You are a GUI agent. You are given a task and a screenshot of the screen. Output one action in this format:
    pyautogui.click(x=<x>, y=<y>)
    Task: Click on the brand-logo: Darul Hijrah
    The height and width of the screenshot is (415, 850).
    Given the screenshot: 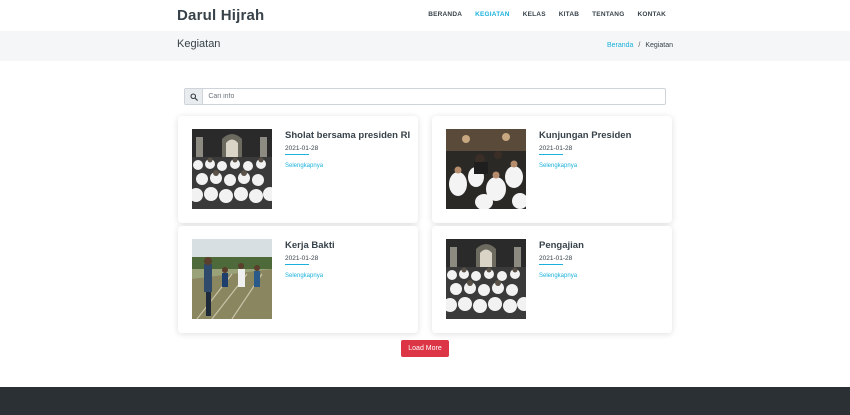 What is the action you would take?
    pyautogui.click(x=220, y=15)
    